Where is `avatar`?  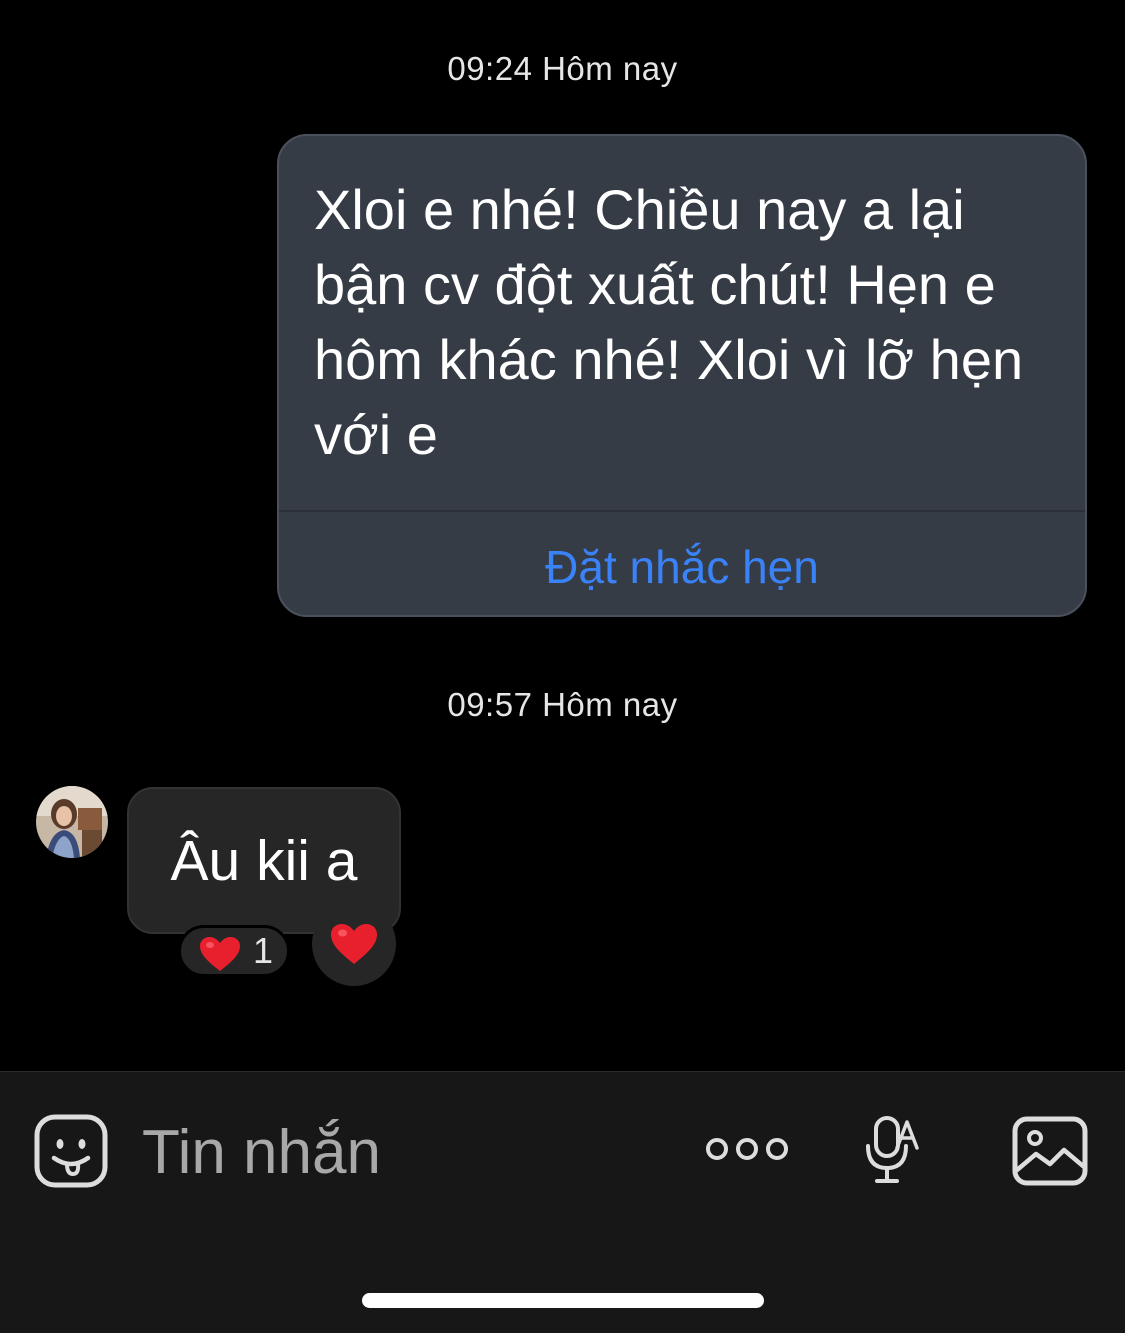
avatar is located at coordinates (72, 822).